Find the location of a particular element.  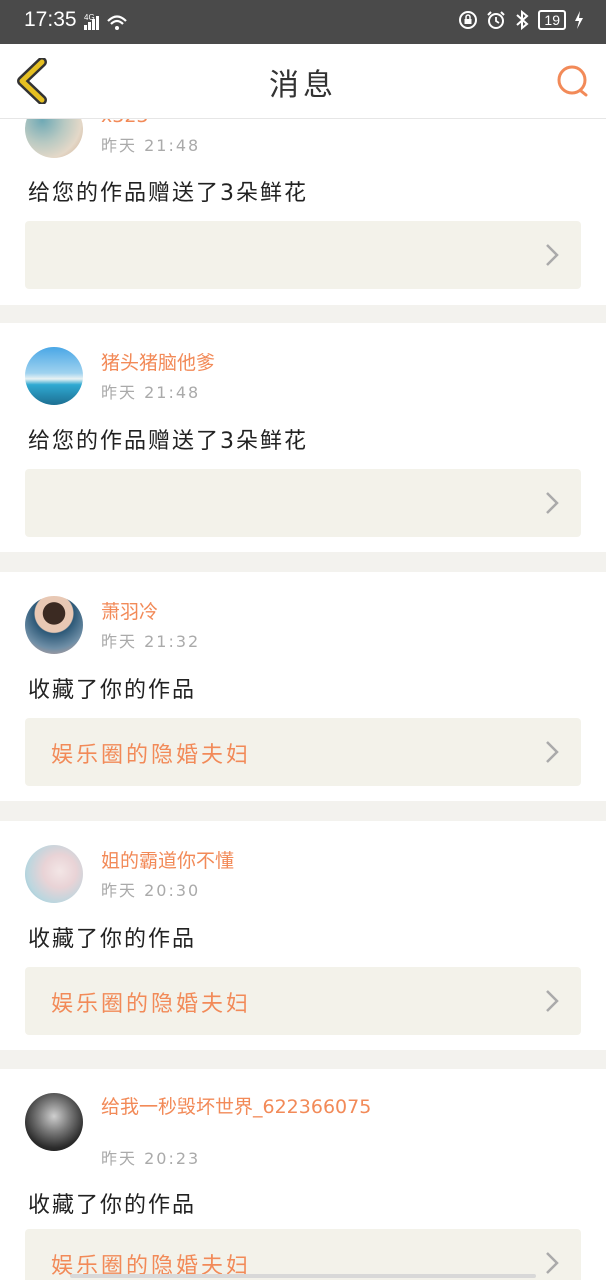

message-card: x323 昨天 21:48 给您的作品赠送了3朵鲜花 is located at coordinates (303, 212).